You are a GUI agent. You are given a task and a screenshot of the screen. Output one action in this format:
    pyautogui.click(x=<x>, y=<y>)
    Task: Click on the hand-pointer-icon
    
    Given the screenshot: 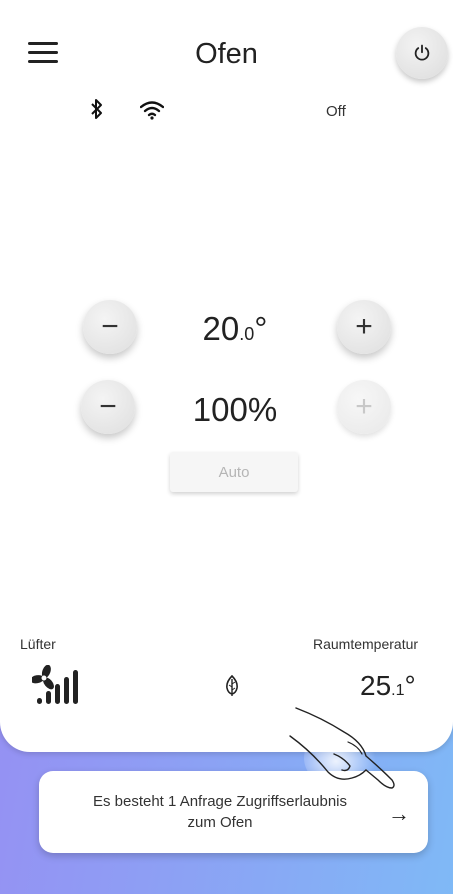 What is the action you would take?
    pyautogui.click(x=342, y=748)
    